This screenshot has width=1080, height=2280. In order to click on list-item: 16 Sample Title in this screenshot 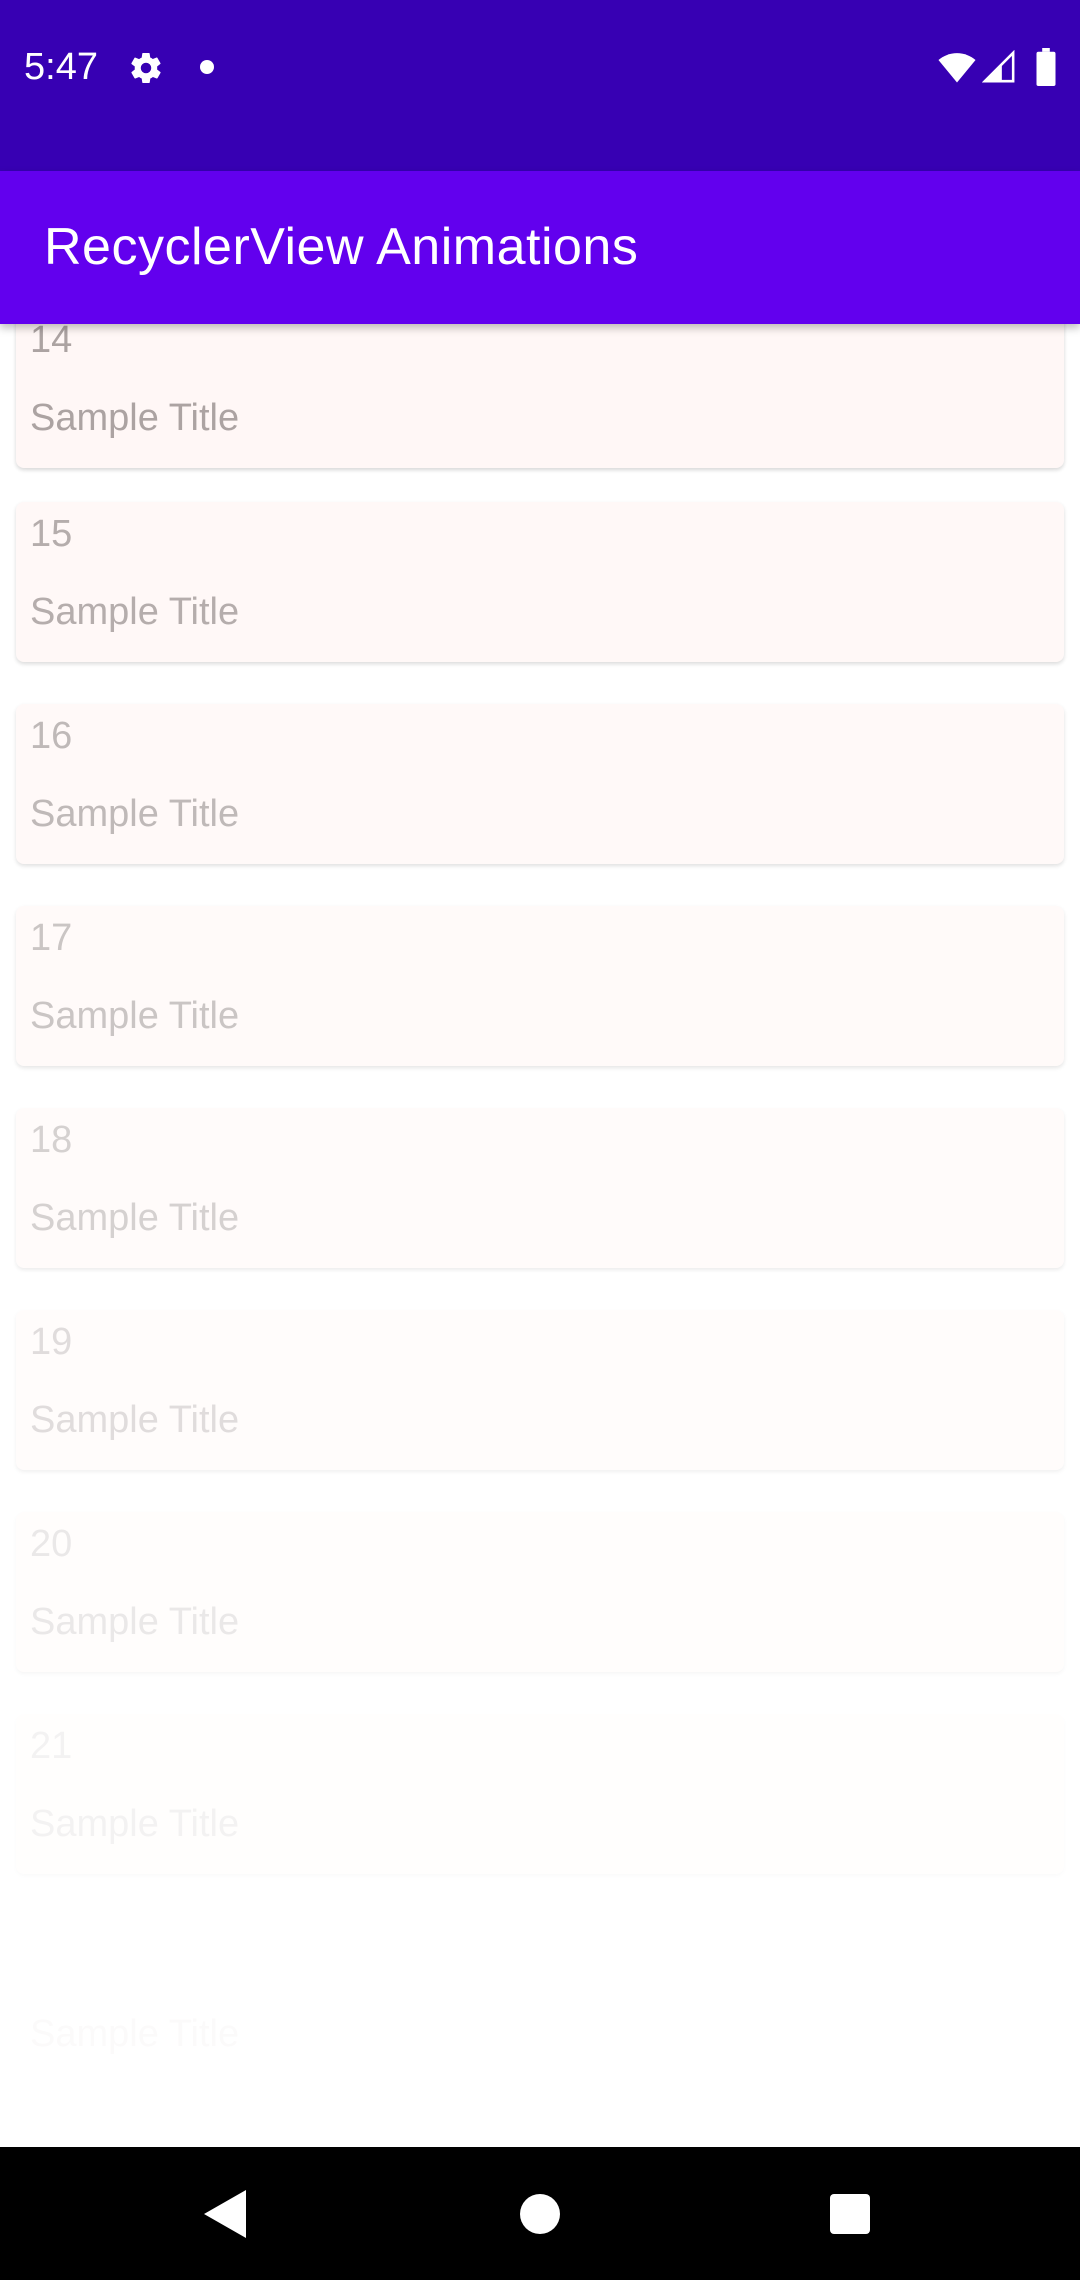, I will do `click(540, 784)`.